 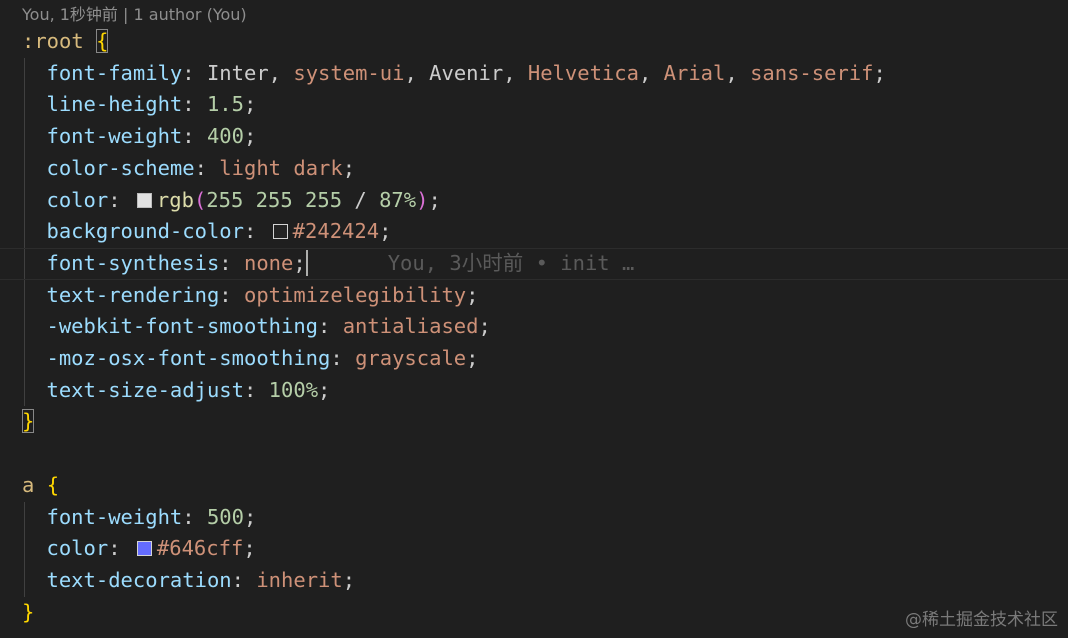 What do you see at coordinates (534, 422) in the screenshot?
I see `code-line: }` at bounding box center [534, 422].